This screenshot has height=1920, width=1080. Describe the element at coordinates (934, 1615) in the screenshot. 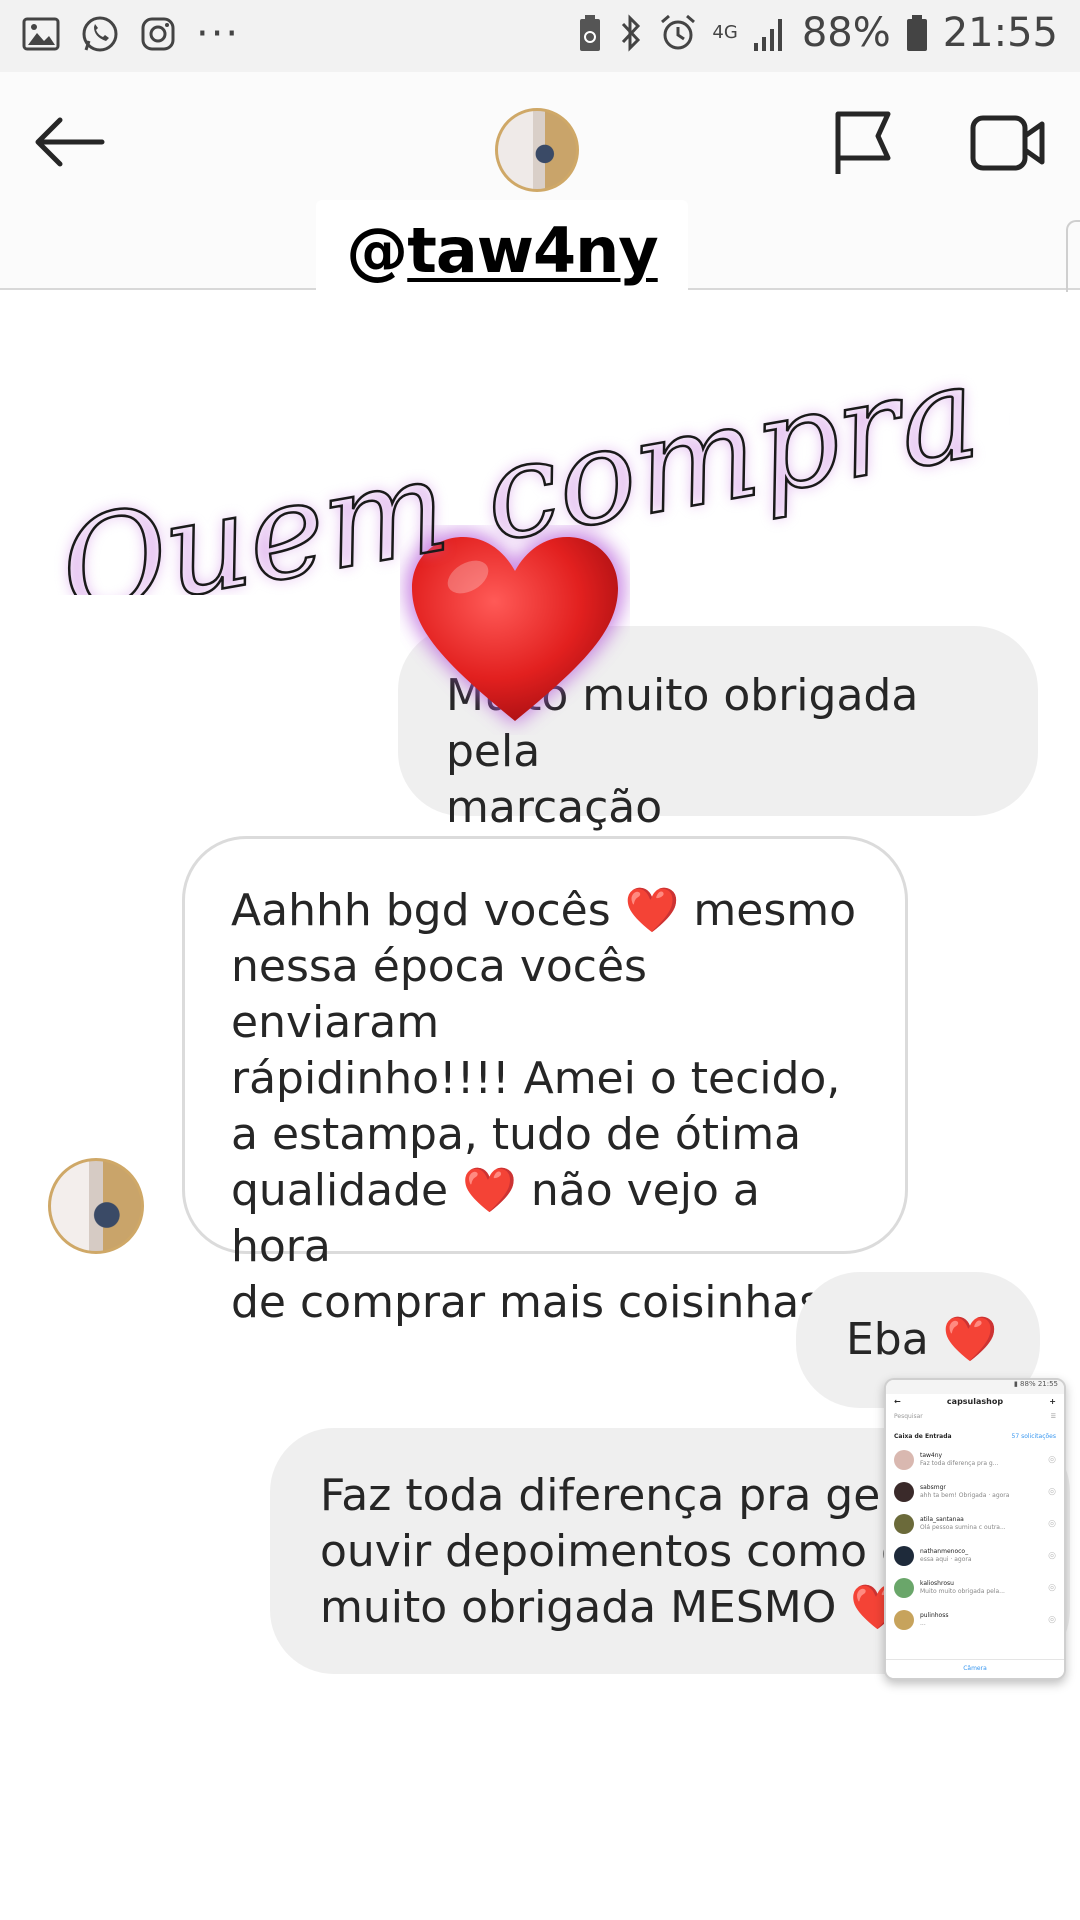

I see `mini-row-name: pulinhoss` at that location.